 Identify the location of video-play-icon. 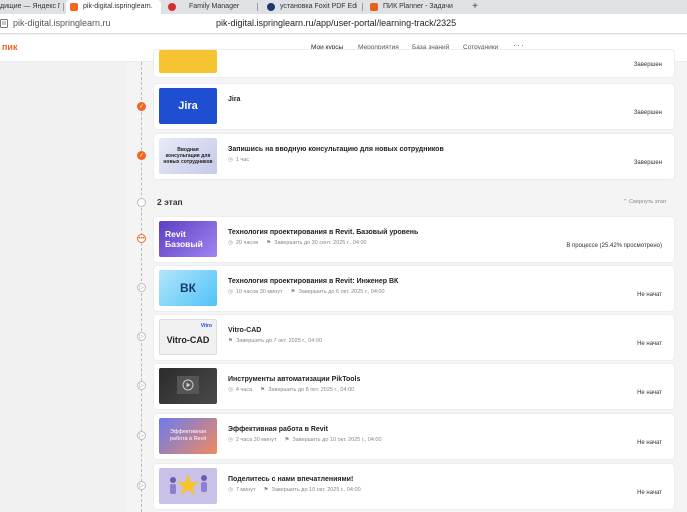
(188, 385).